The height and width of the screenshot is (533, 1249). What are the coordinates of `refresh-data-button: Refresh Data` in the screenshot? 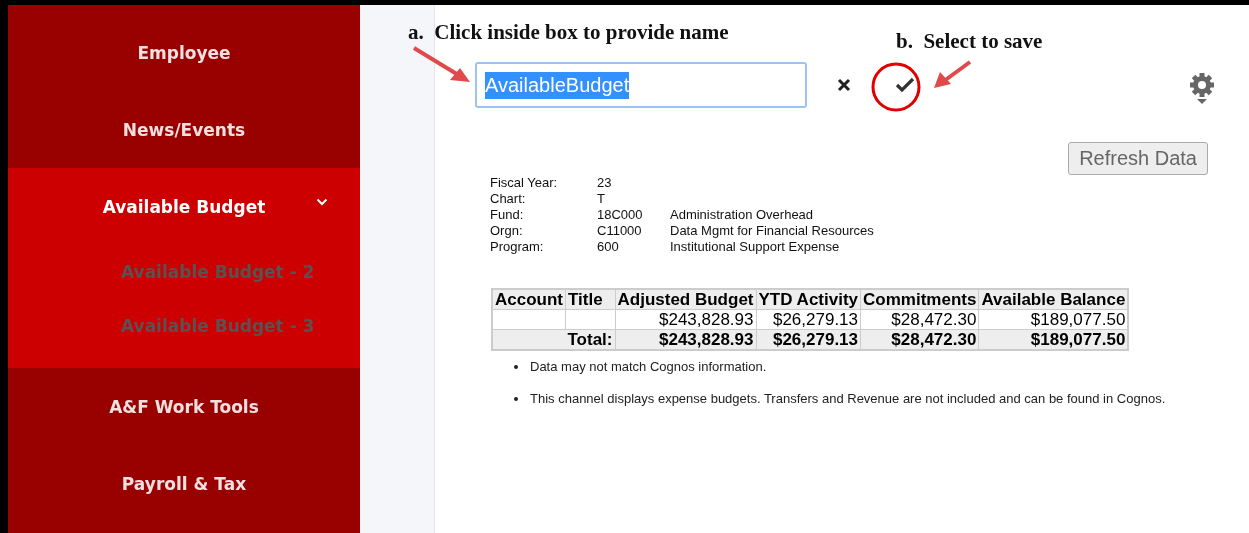 It's located at (1138, 158).